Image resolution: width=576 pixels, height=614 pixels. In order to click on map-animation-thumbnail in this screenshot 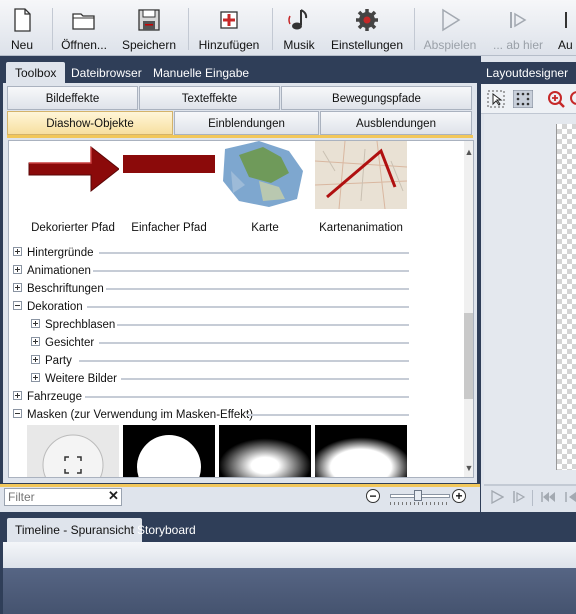, I will do `click(361, 175)`.